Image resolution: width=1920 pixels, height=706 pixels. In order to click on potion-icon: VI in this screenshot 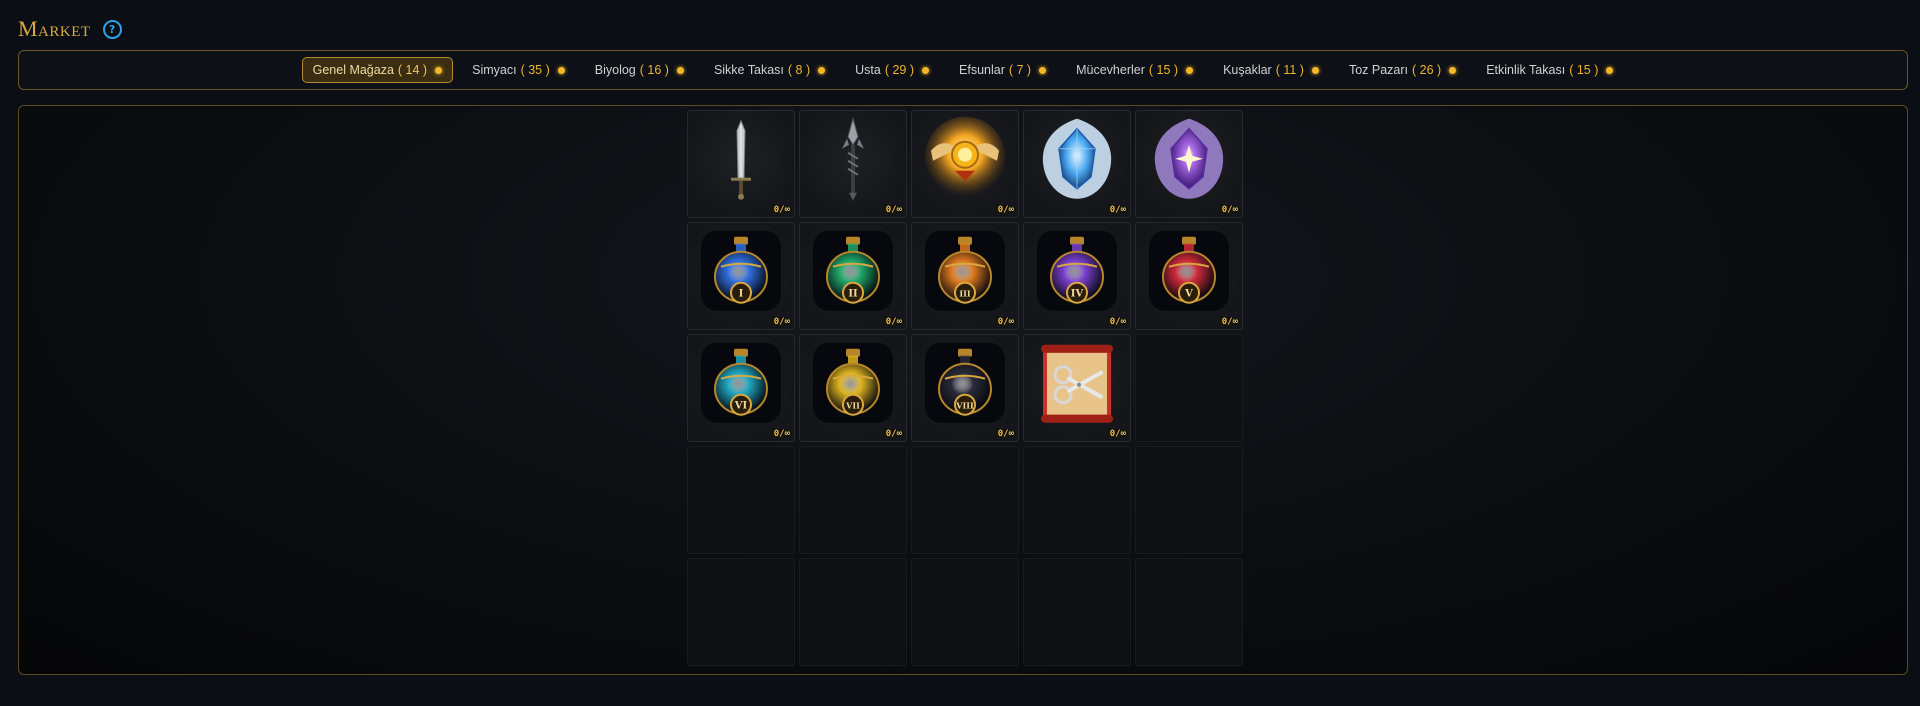, I will do `click(741, 385)`.